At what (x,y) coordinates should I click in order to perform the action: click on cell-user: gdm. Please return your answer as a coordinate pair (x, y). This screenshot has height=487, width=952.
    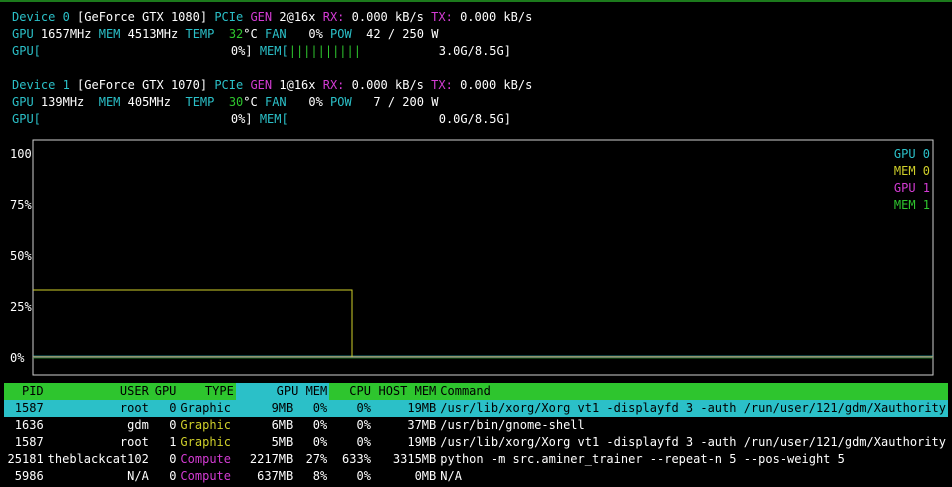
    Looking at the image, I should click on (138, 425).